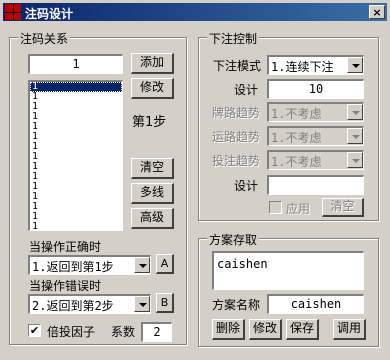 This screenshot has width=390, height=360. I want to click on scheme-list: caishen, so click(288, 270).